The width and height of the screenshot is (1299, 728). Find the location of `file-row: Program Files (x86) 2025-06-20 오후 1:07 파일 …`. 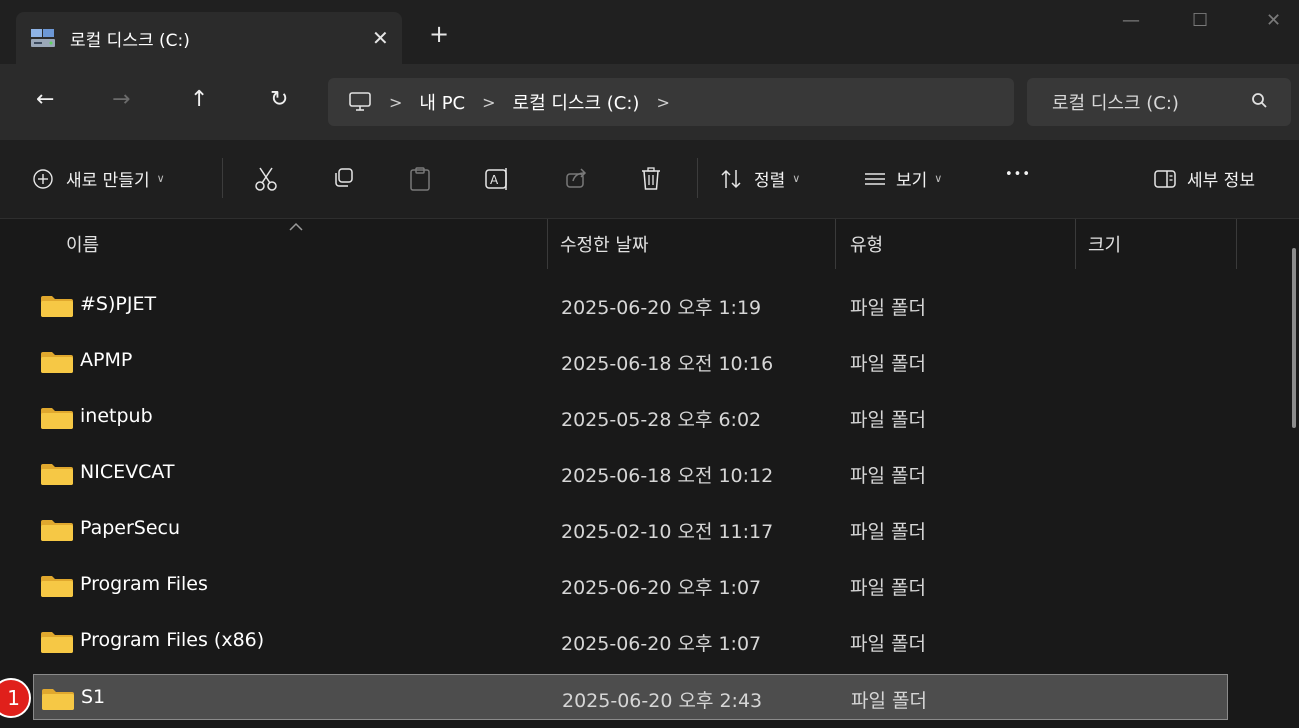

file-row: Program Files (x86) 2025-06-20 오후 1:07 파일 … is located at coordinates (630, 641).